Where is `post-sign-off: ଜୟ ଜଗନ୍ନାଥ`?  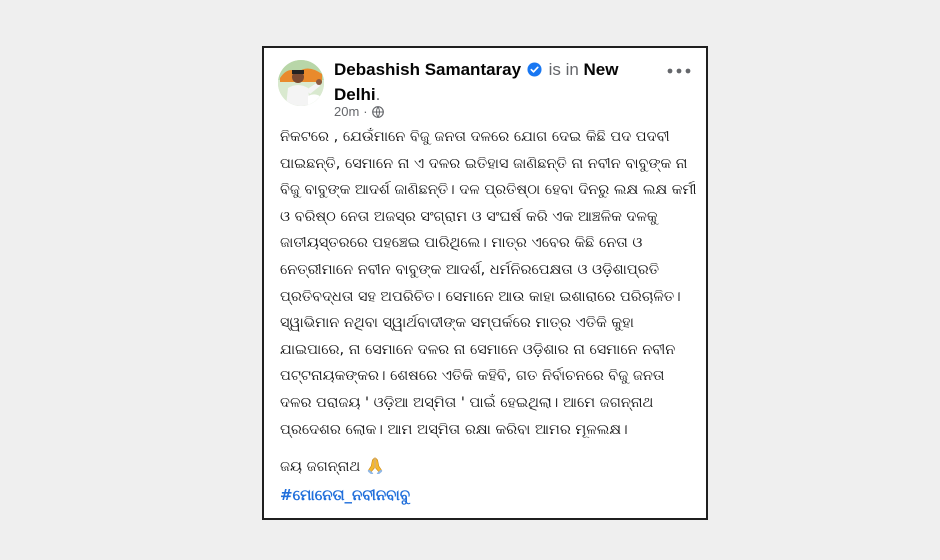 post-sign-off: ଜୟ ଜଗନ୍ନାଥ is located at coordinates (332, 468).